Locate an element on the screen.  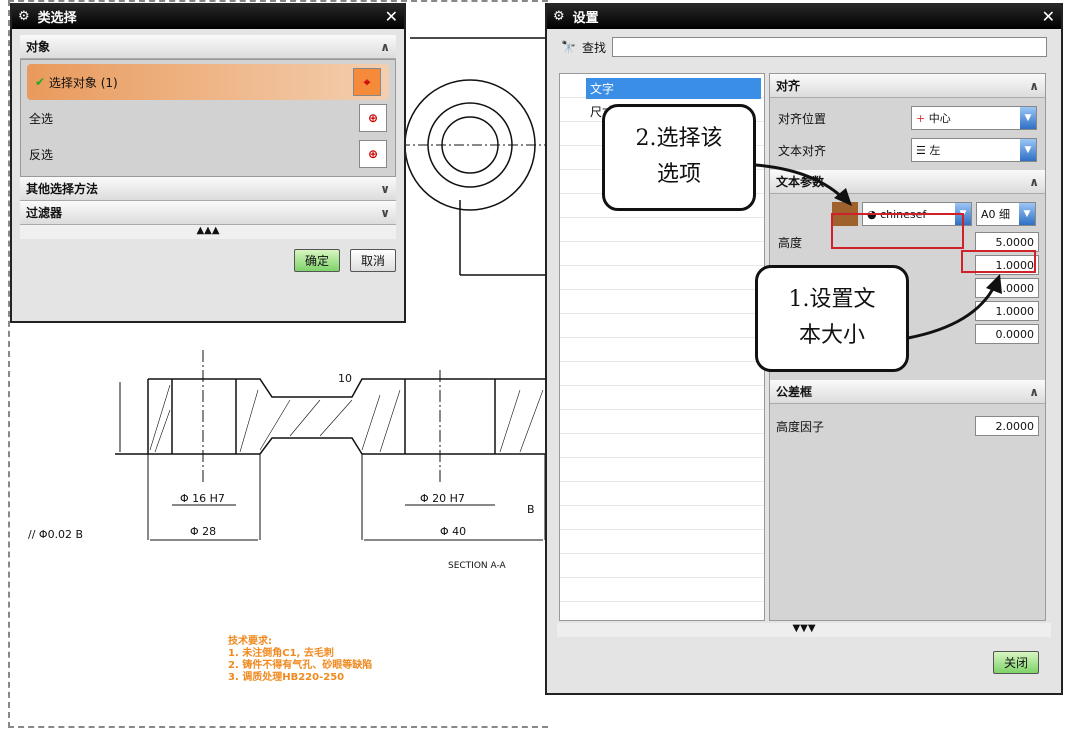
callout-arrows is located at coordinates (878, 251).